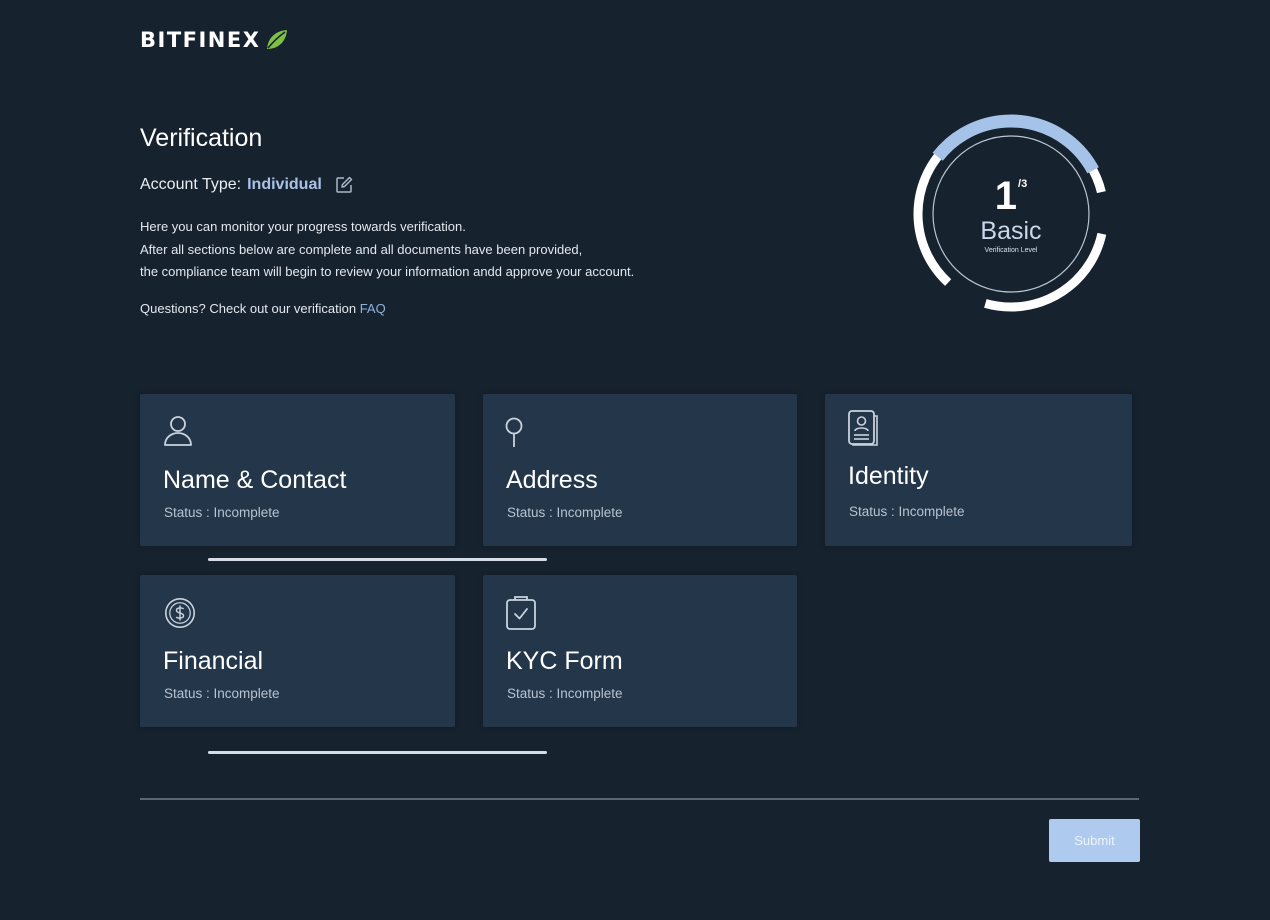 This screenshot has width=1270, height=920. What do you see at coordinates (1011, 231) in the screenshot?
I see `level-name: Basic` at bounding box center [1011, 231].